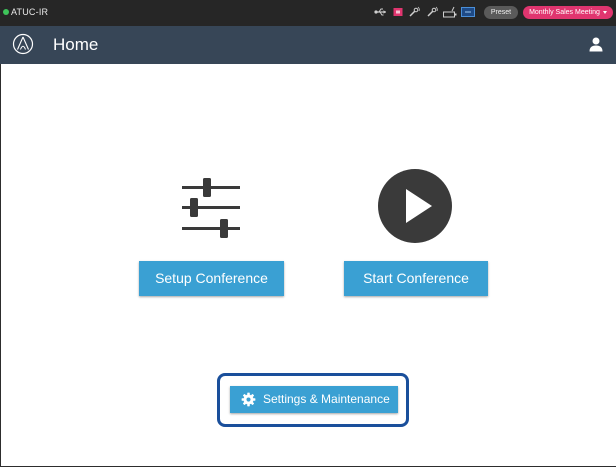 This screenshot has width=616, height=467. Describe the element at coordinates (604, 12) in the screenshot. I see `caret-down-icon` at that location.